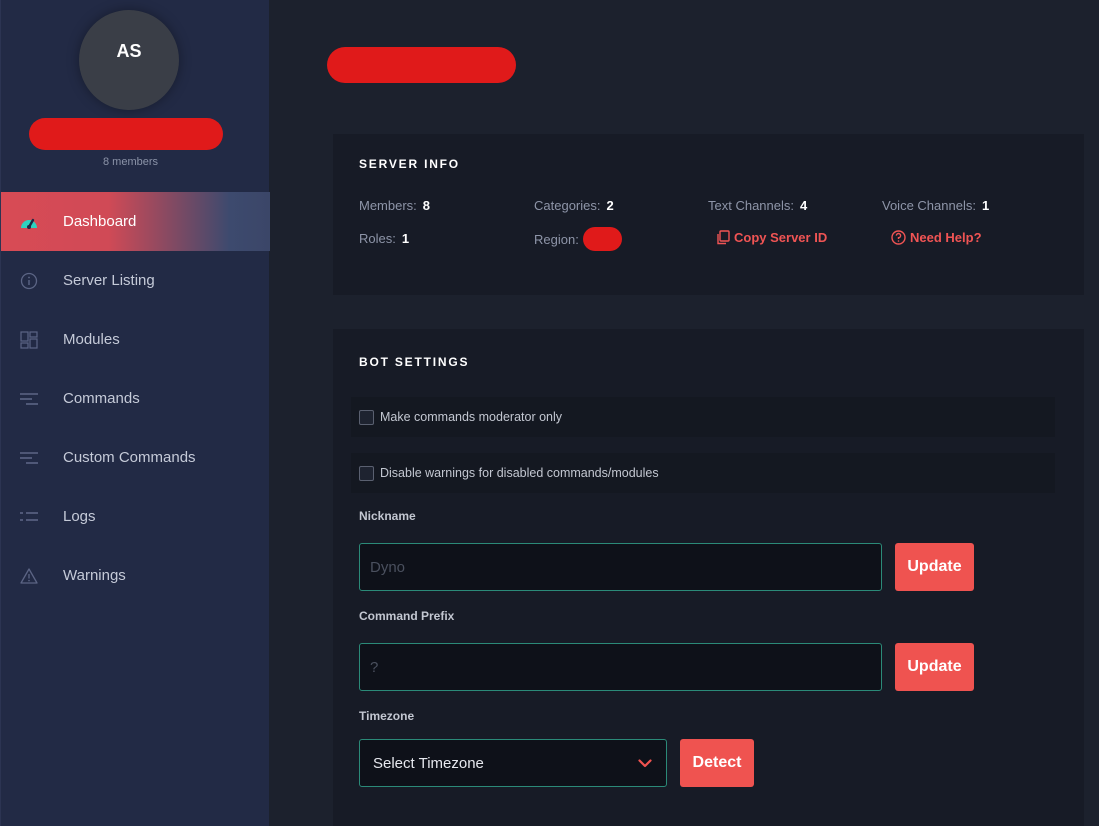 The width and height of the screenshot is (1099, 826). I want to click on sidebar-item-custom-commands: Custom Commands, so click(135, 457).